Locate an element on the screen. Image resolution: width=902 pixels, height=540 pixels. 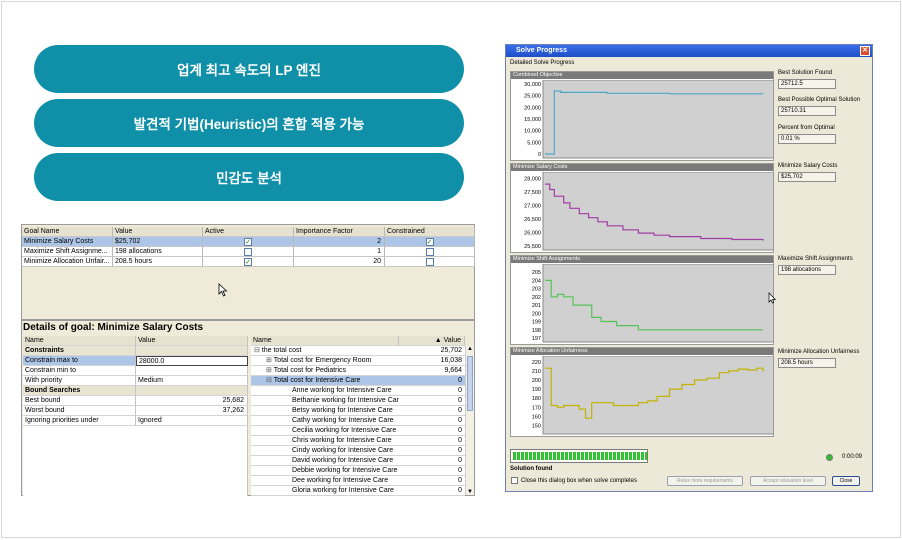
tree-node: Chris working for Intensive Care is located at coordinates (325, 441).